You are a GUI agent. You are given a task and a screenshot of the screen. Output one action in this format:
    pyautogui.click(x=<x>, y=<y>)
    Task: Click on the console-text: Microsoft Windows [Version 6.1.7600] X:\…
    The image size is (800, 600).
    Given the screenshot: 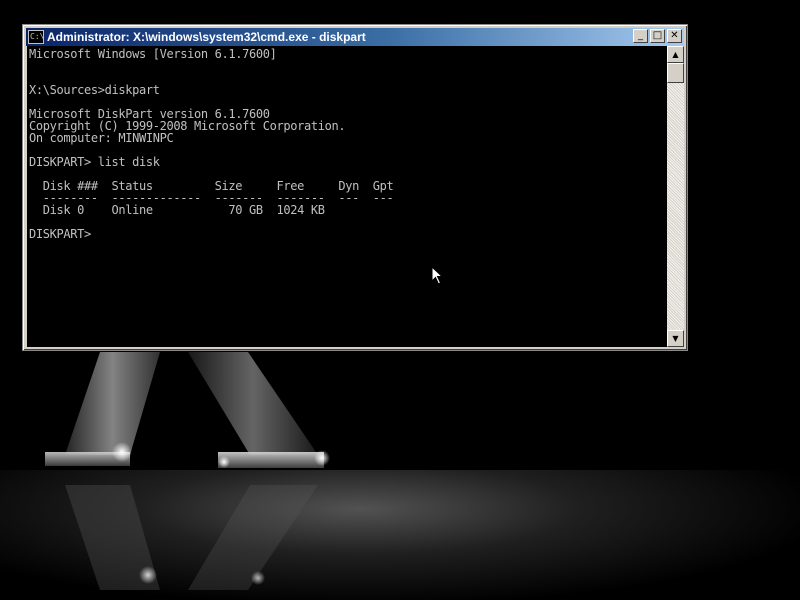 What is the action you would take?
    pyautogui.click(x=211, y=144)
    